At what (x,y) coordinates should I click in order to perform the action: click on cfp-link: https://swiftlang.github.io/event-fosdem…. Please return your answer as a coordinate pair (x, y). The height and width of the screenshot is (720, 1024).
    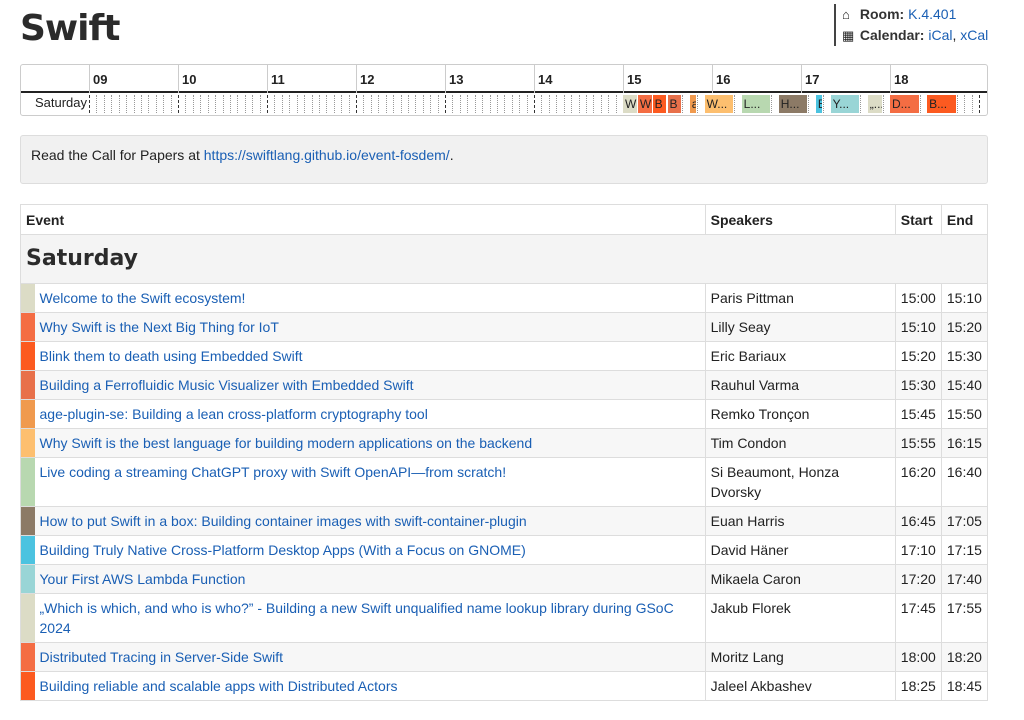
    Looking at the image, I should click on (327, 155).